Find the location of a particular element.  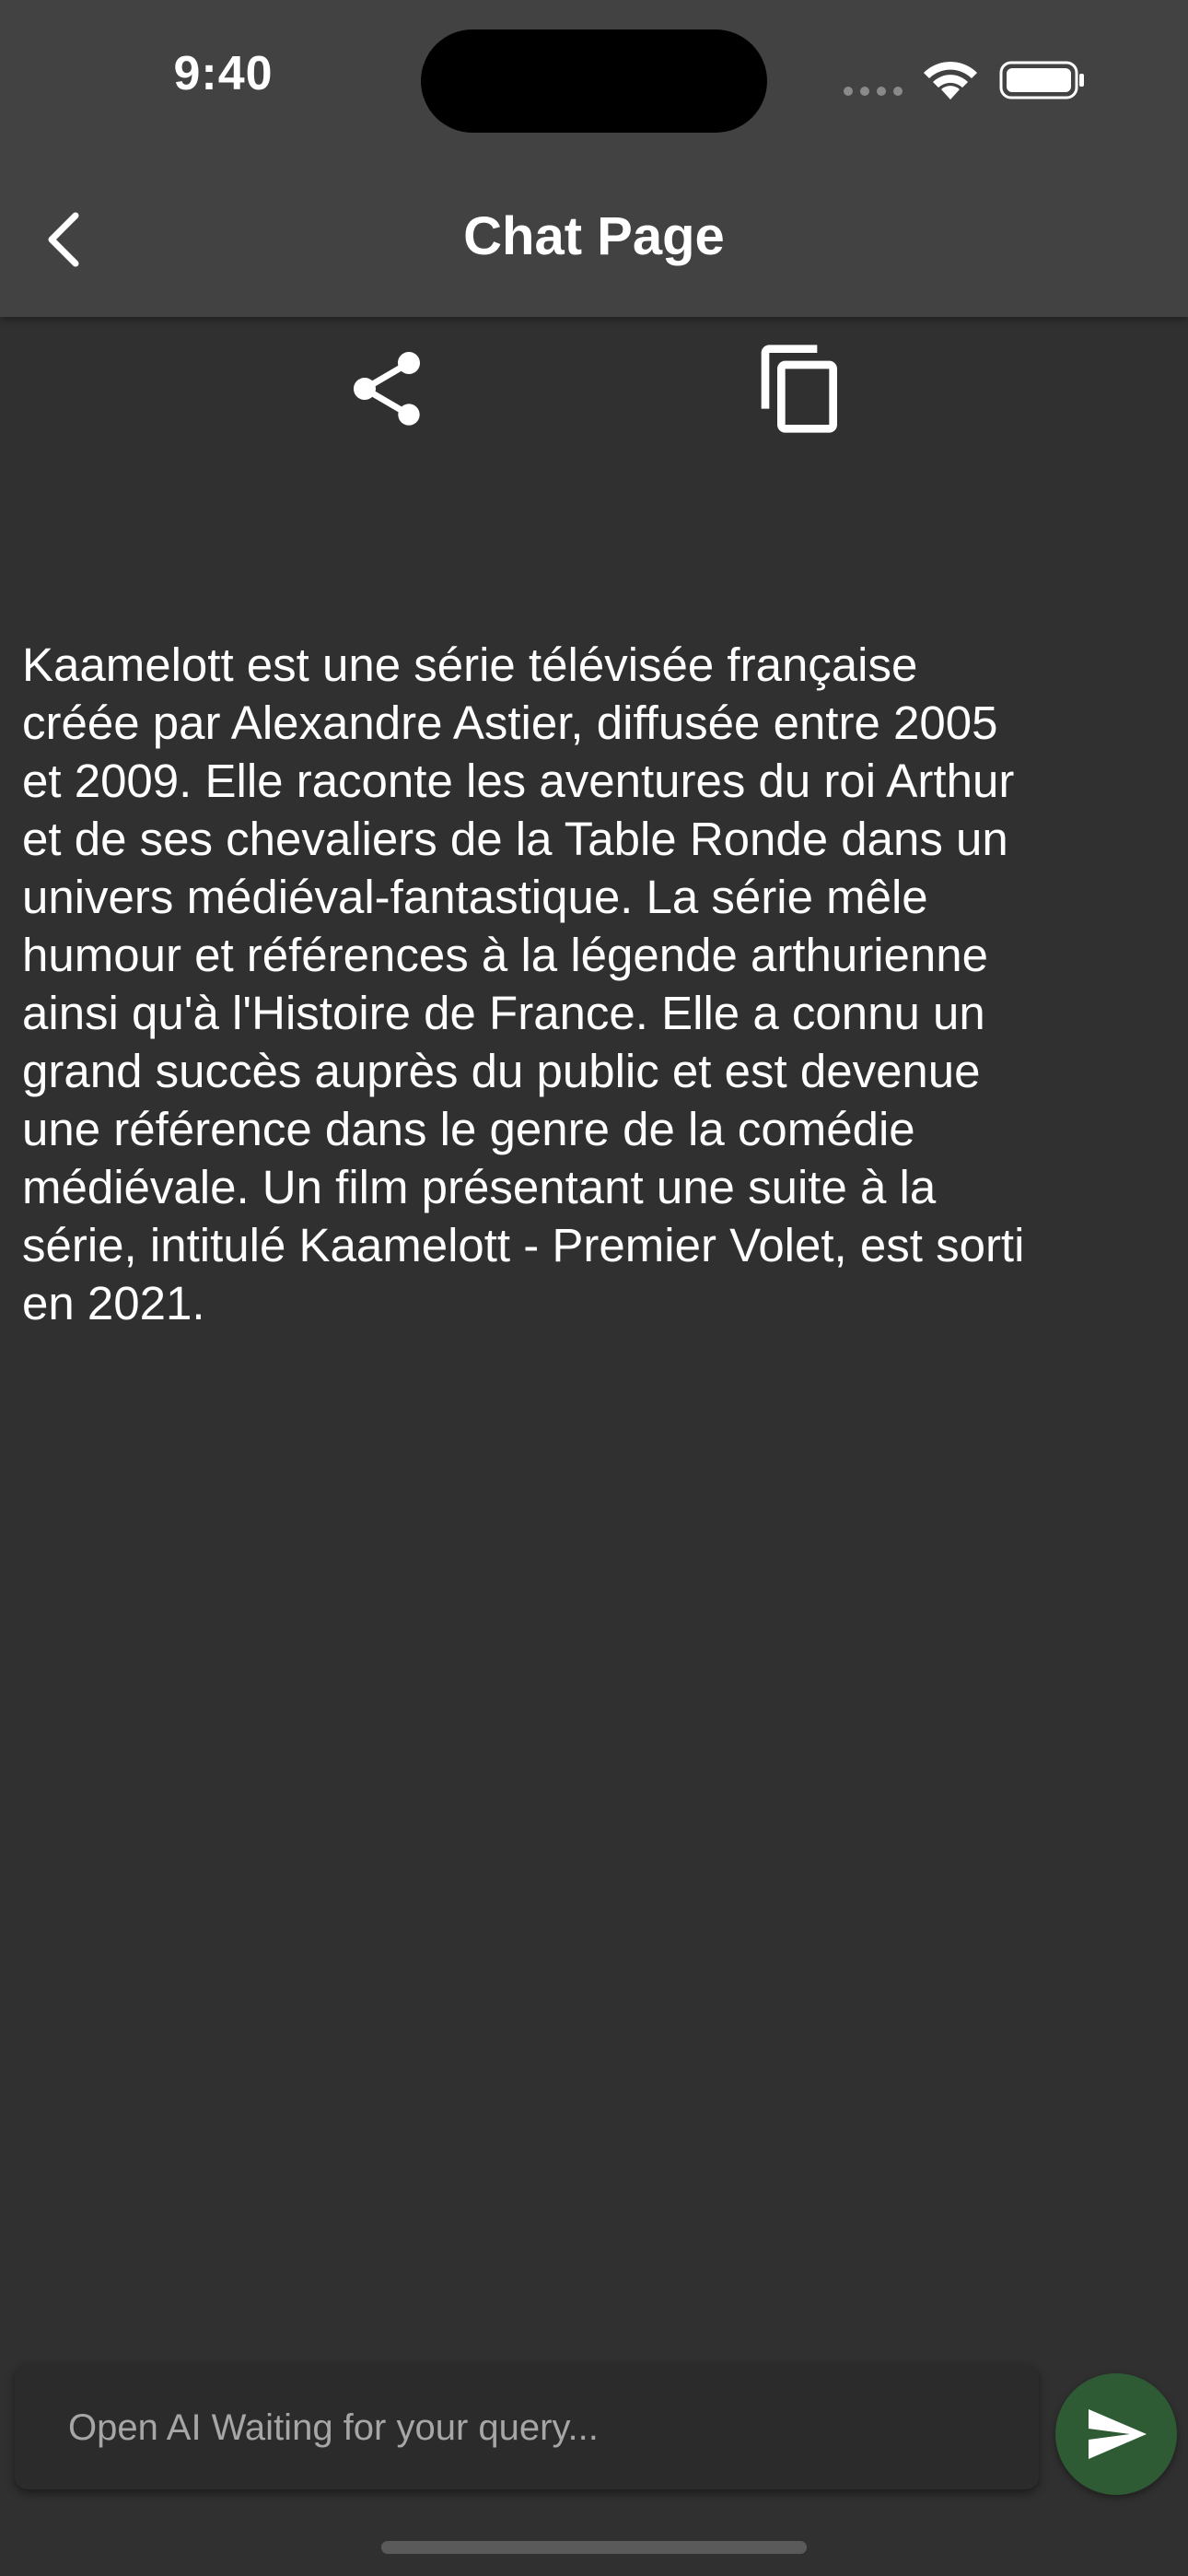

query-input-container is located at coordinates (527, 2427).